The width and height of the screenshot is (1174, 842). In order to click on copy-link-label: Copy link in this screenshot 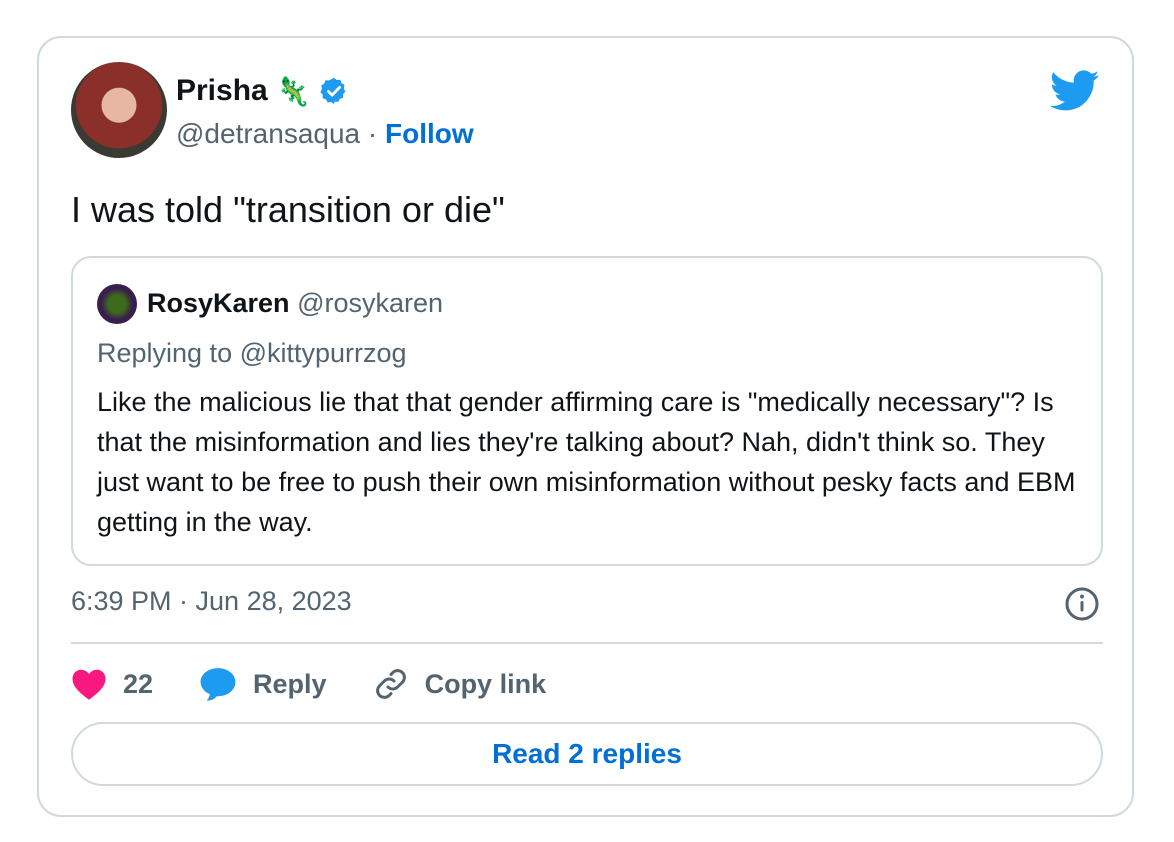, I will do `click(485, 683)`.